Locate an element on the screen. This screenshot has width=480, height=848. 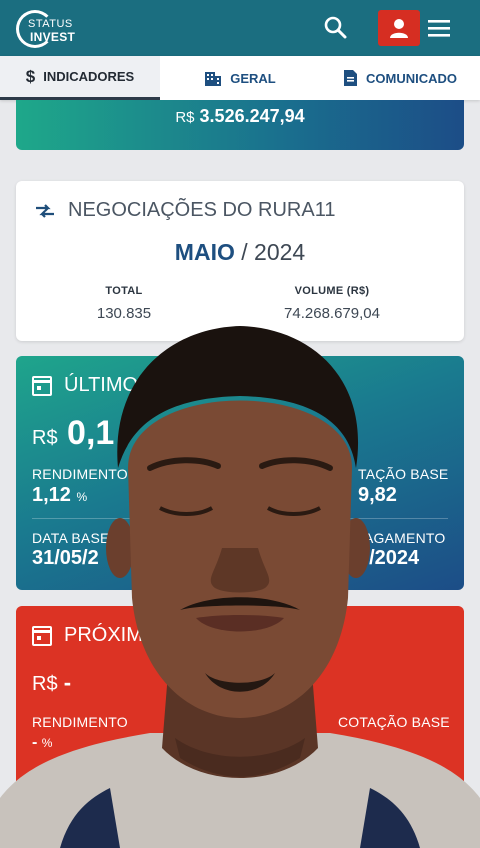
document-icon is located at coordinates (350, 78).